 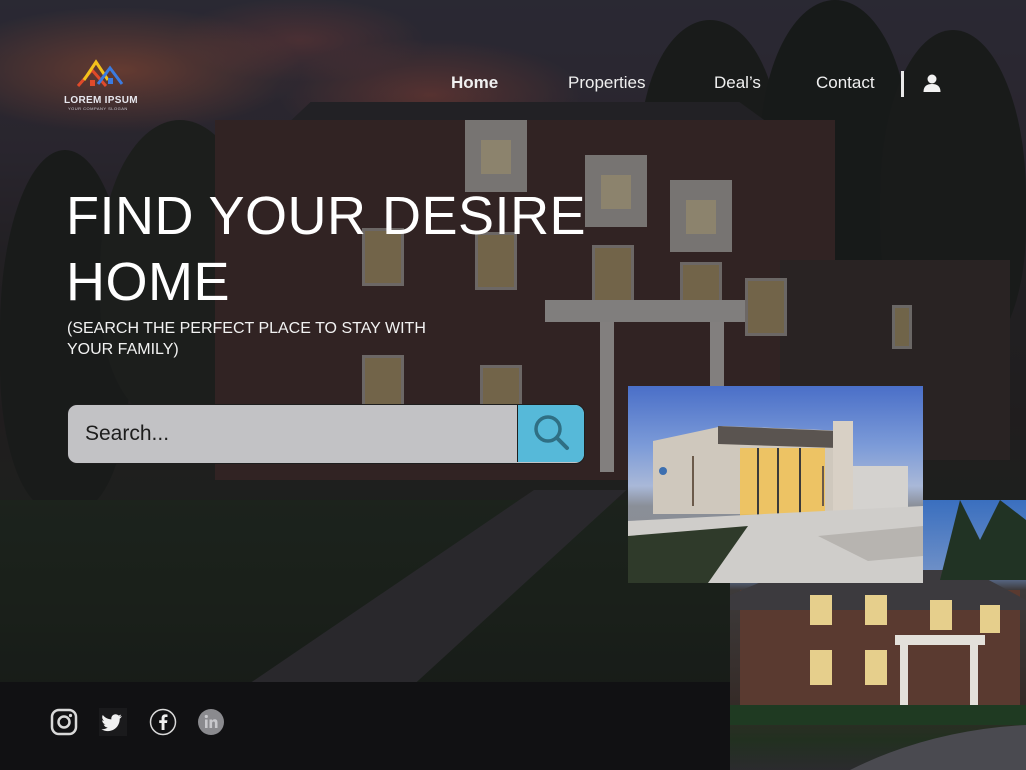 I want to click on logo-tagline: YOUR COMPANY SLOGAN, so click(x=98, y=108).